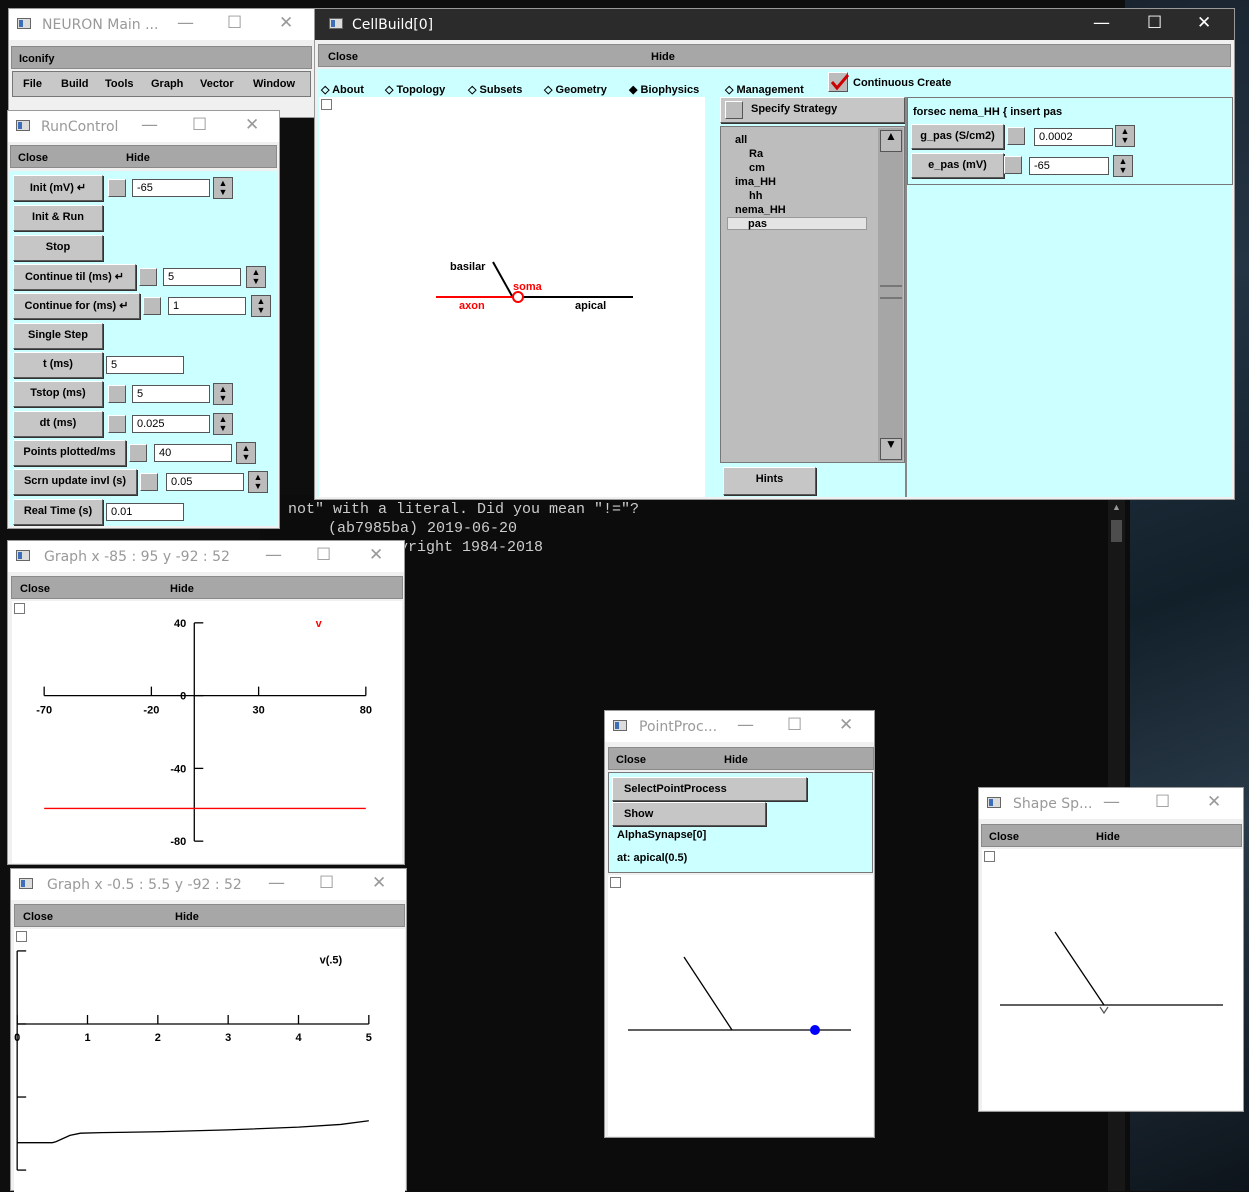 Image resolution: width=1249 pixels, height=1192 pixels. I want to click on tab-management: ◇ Management, so click(764, 89).